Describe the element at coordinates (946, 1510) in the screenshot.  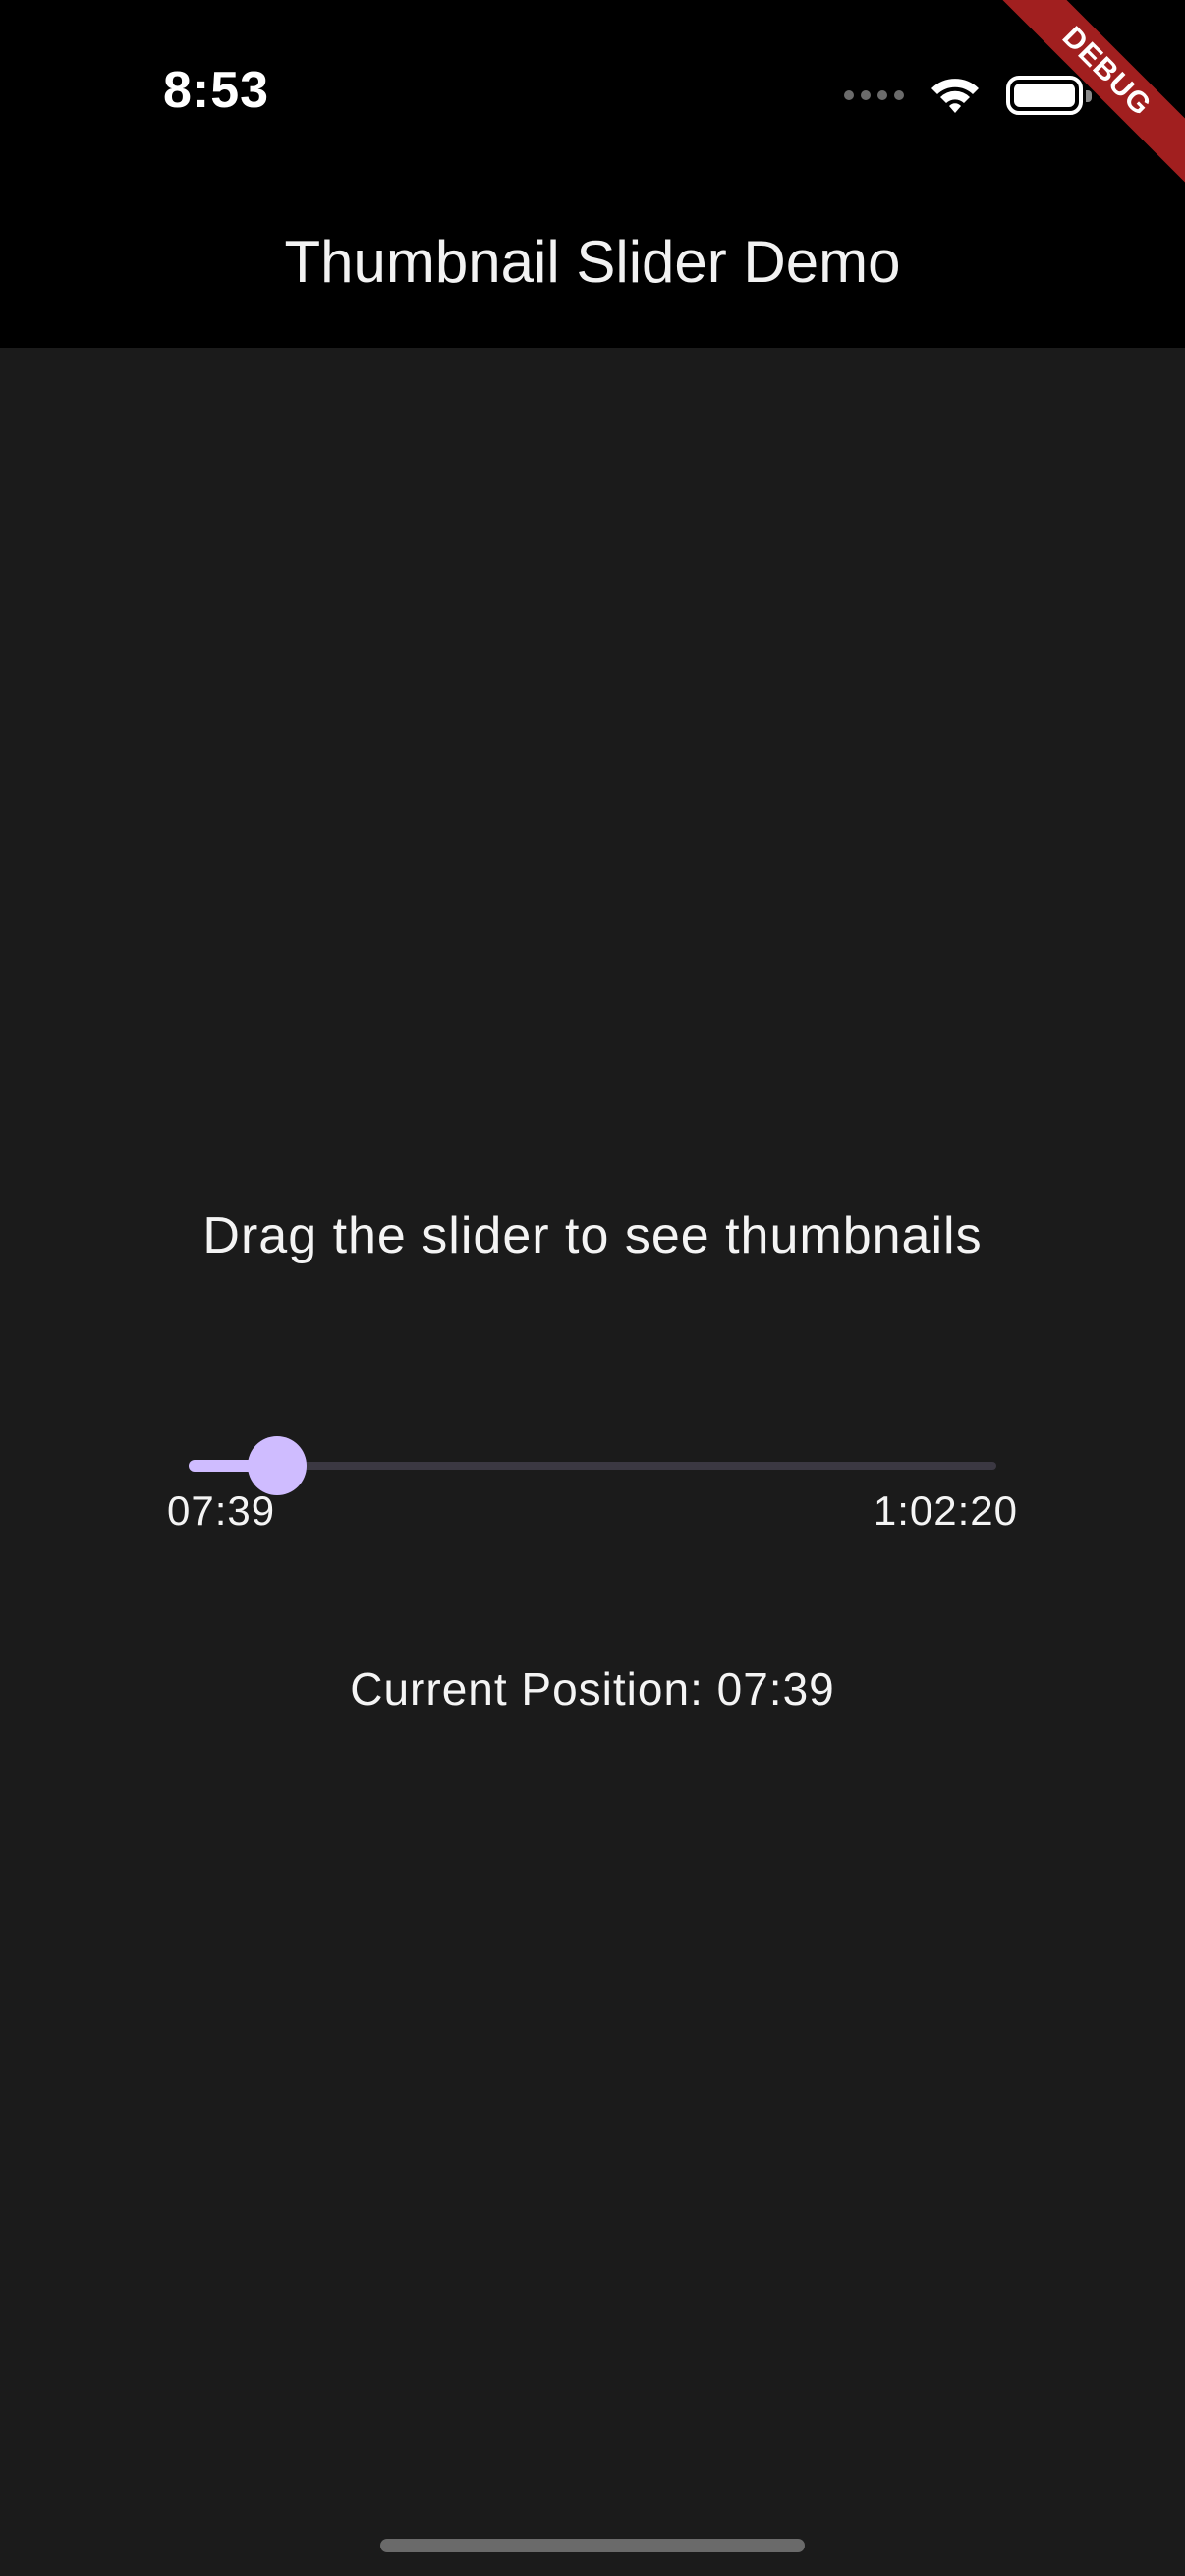
I see `slider-end-time: 1:02:20` at that location.